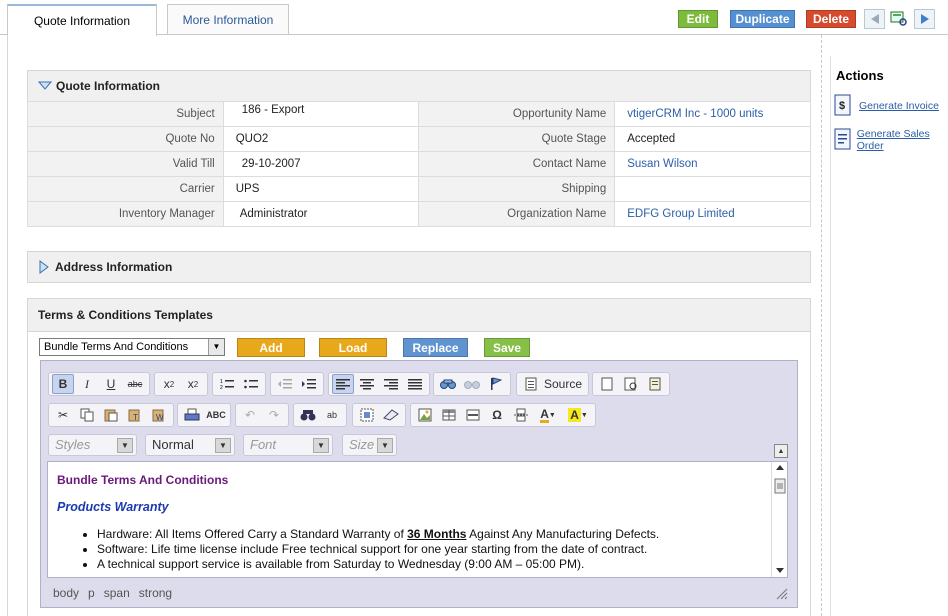 Image resolution: width=948 pixels, height=616 pixels. What do you see at coordinates (66, 593) in the screenshot?
I see `path-body: body` at bounding box center [66, 593].